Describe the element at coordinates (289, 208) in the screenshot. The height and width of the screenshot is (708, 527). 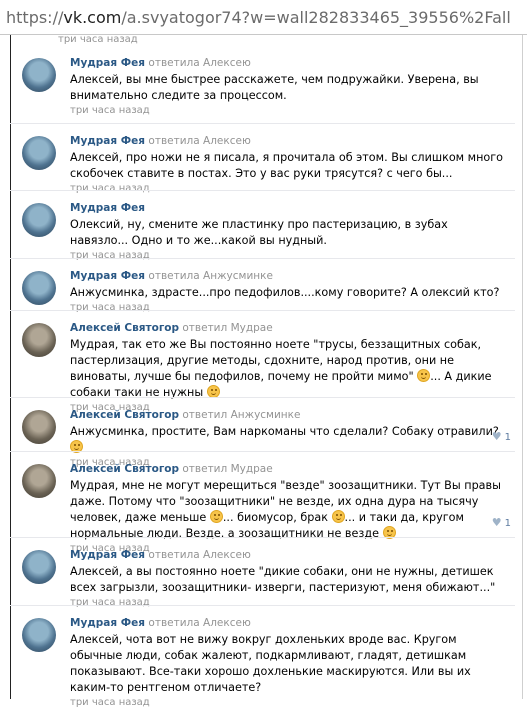
I see `comment-header: Мудрая Фея` at that location.